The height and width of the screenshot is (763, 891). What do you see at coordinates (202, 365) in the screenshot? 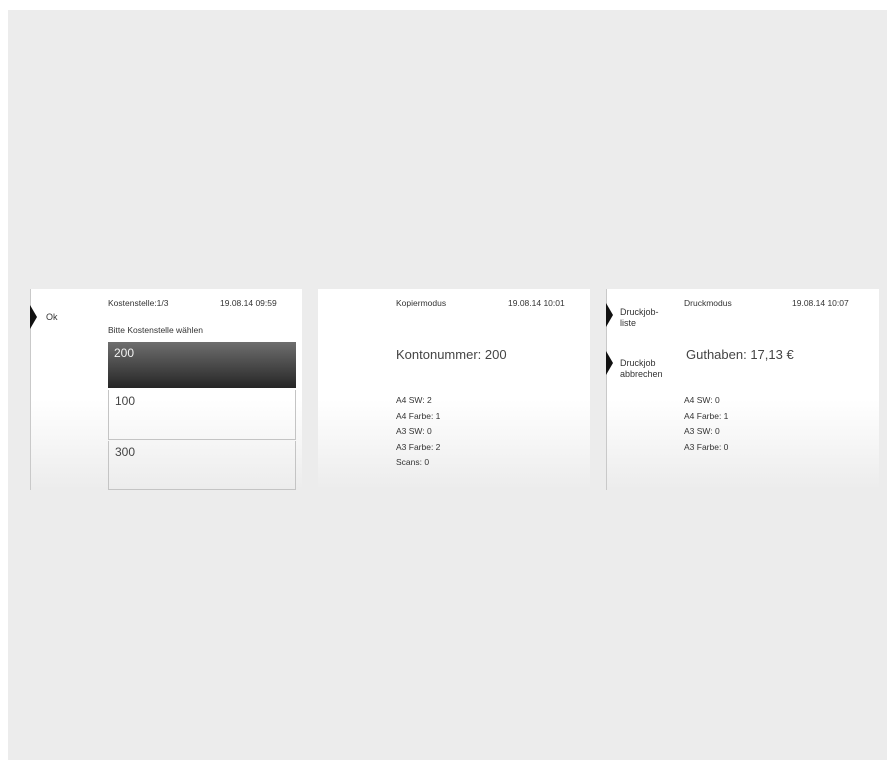
I see `cost-center-option-selected: 200` at bounding box center [202, 365].